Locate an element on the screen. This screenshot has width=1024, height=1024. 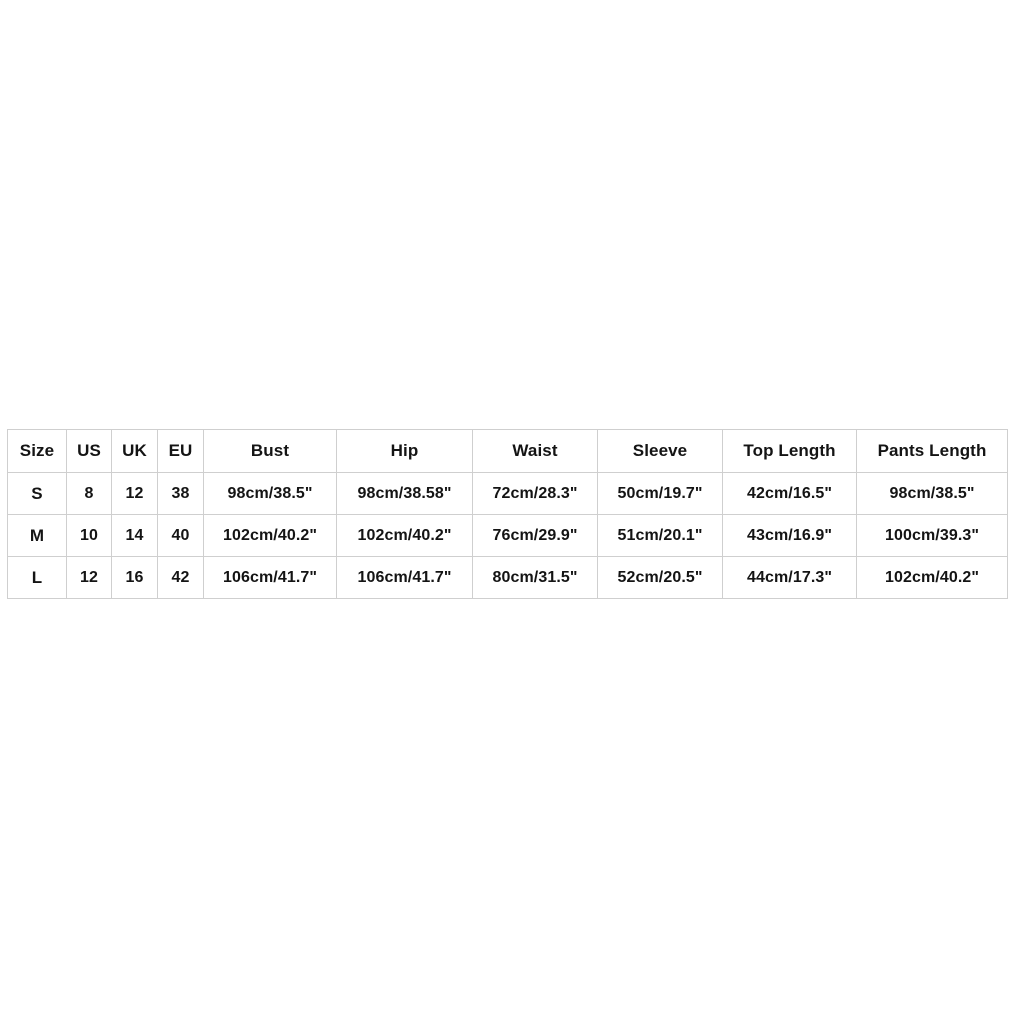
cell-bust: 106cm/41.7" is located at coordinates (270, 577).